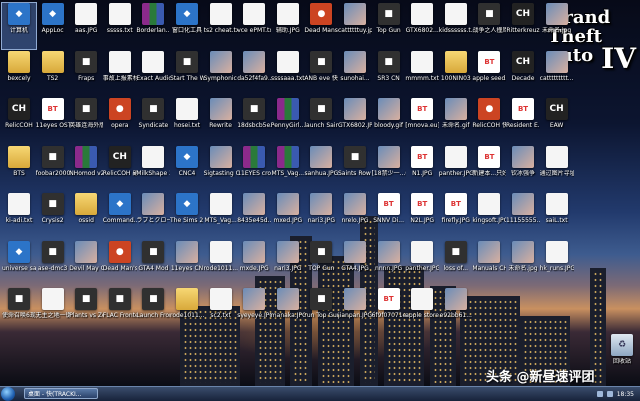 The width and height of the screenshot is (640, 401). What do you see at coordinates (489, 73) in the screenshot?
I see `desktop-icon: BTapple seed.torrent` at bounding box center [489, 73].